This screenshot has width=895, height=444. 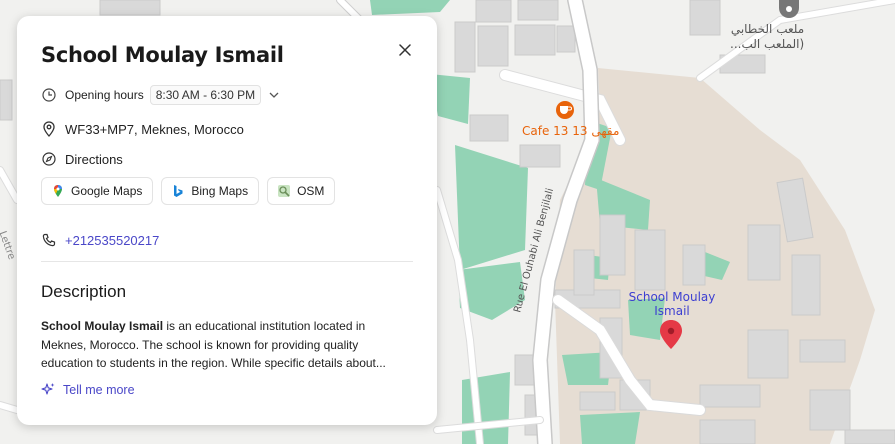 What do you see at coordinates (178, 191) in the screenshot?
I see `bing-icon` at bounding box center [178, 191].